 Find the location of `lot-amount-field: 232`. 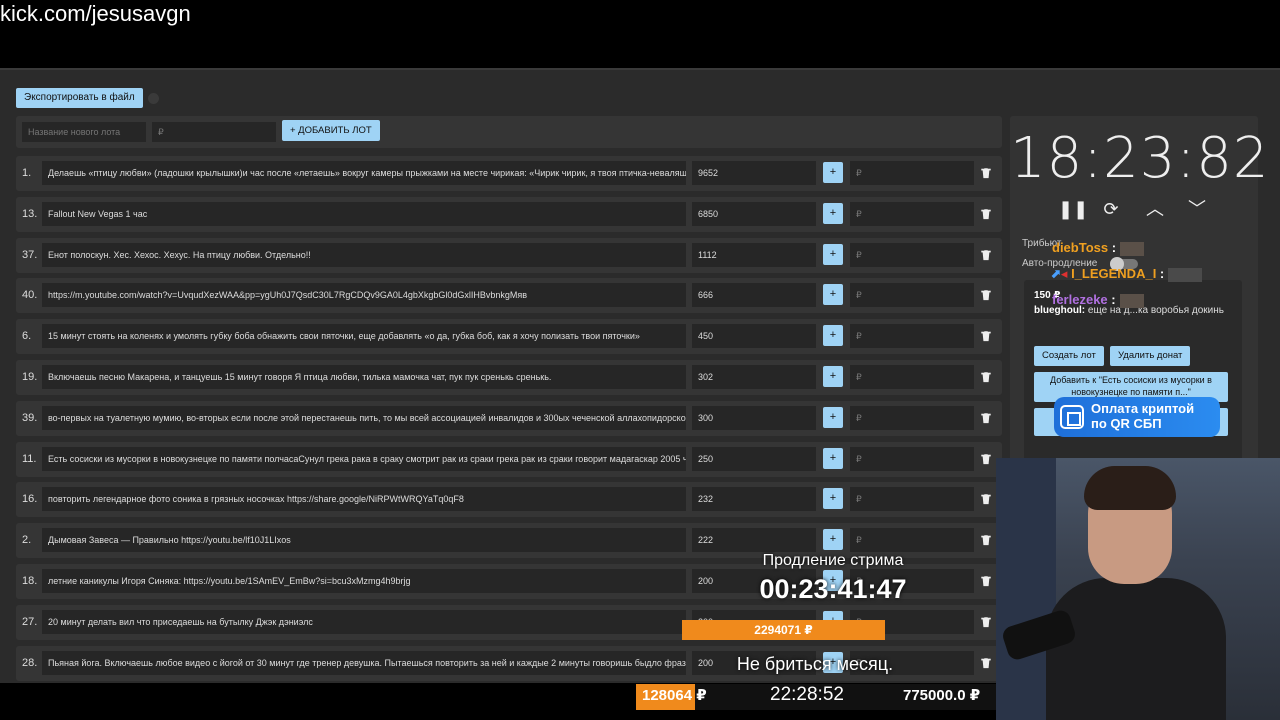

lot-amount-field: 232 is located at coordinates (754, 499).